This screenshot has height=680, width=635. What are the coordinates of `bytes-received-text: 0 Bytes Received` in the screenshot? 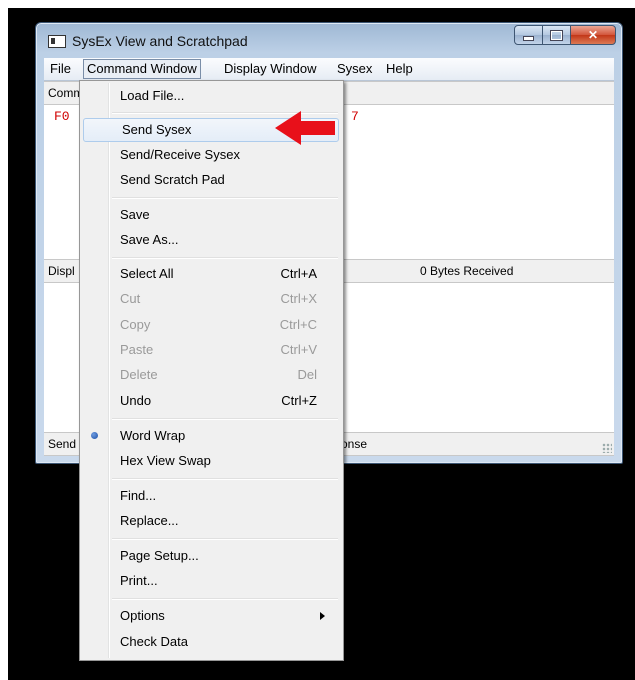 It's located at (467, 271).